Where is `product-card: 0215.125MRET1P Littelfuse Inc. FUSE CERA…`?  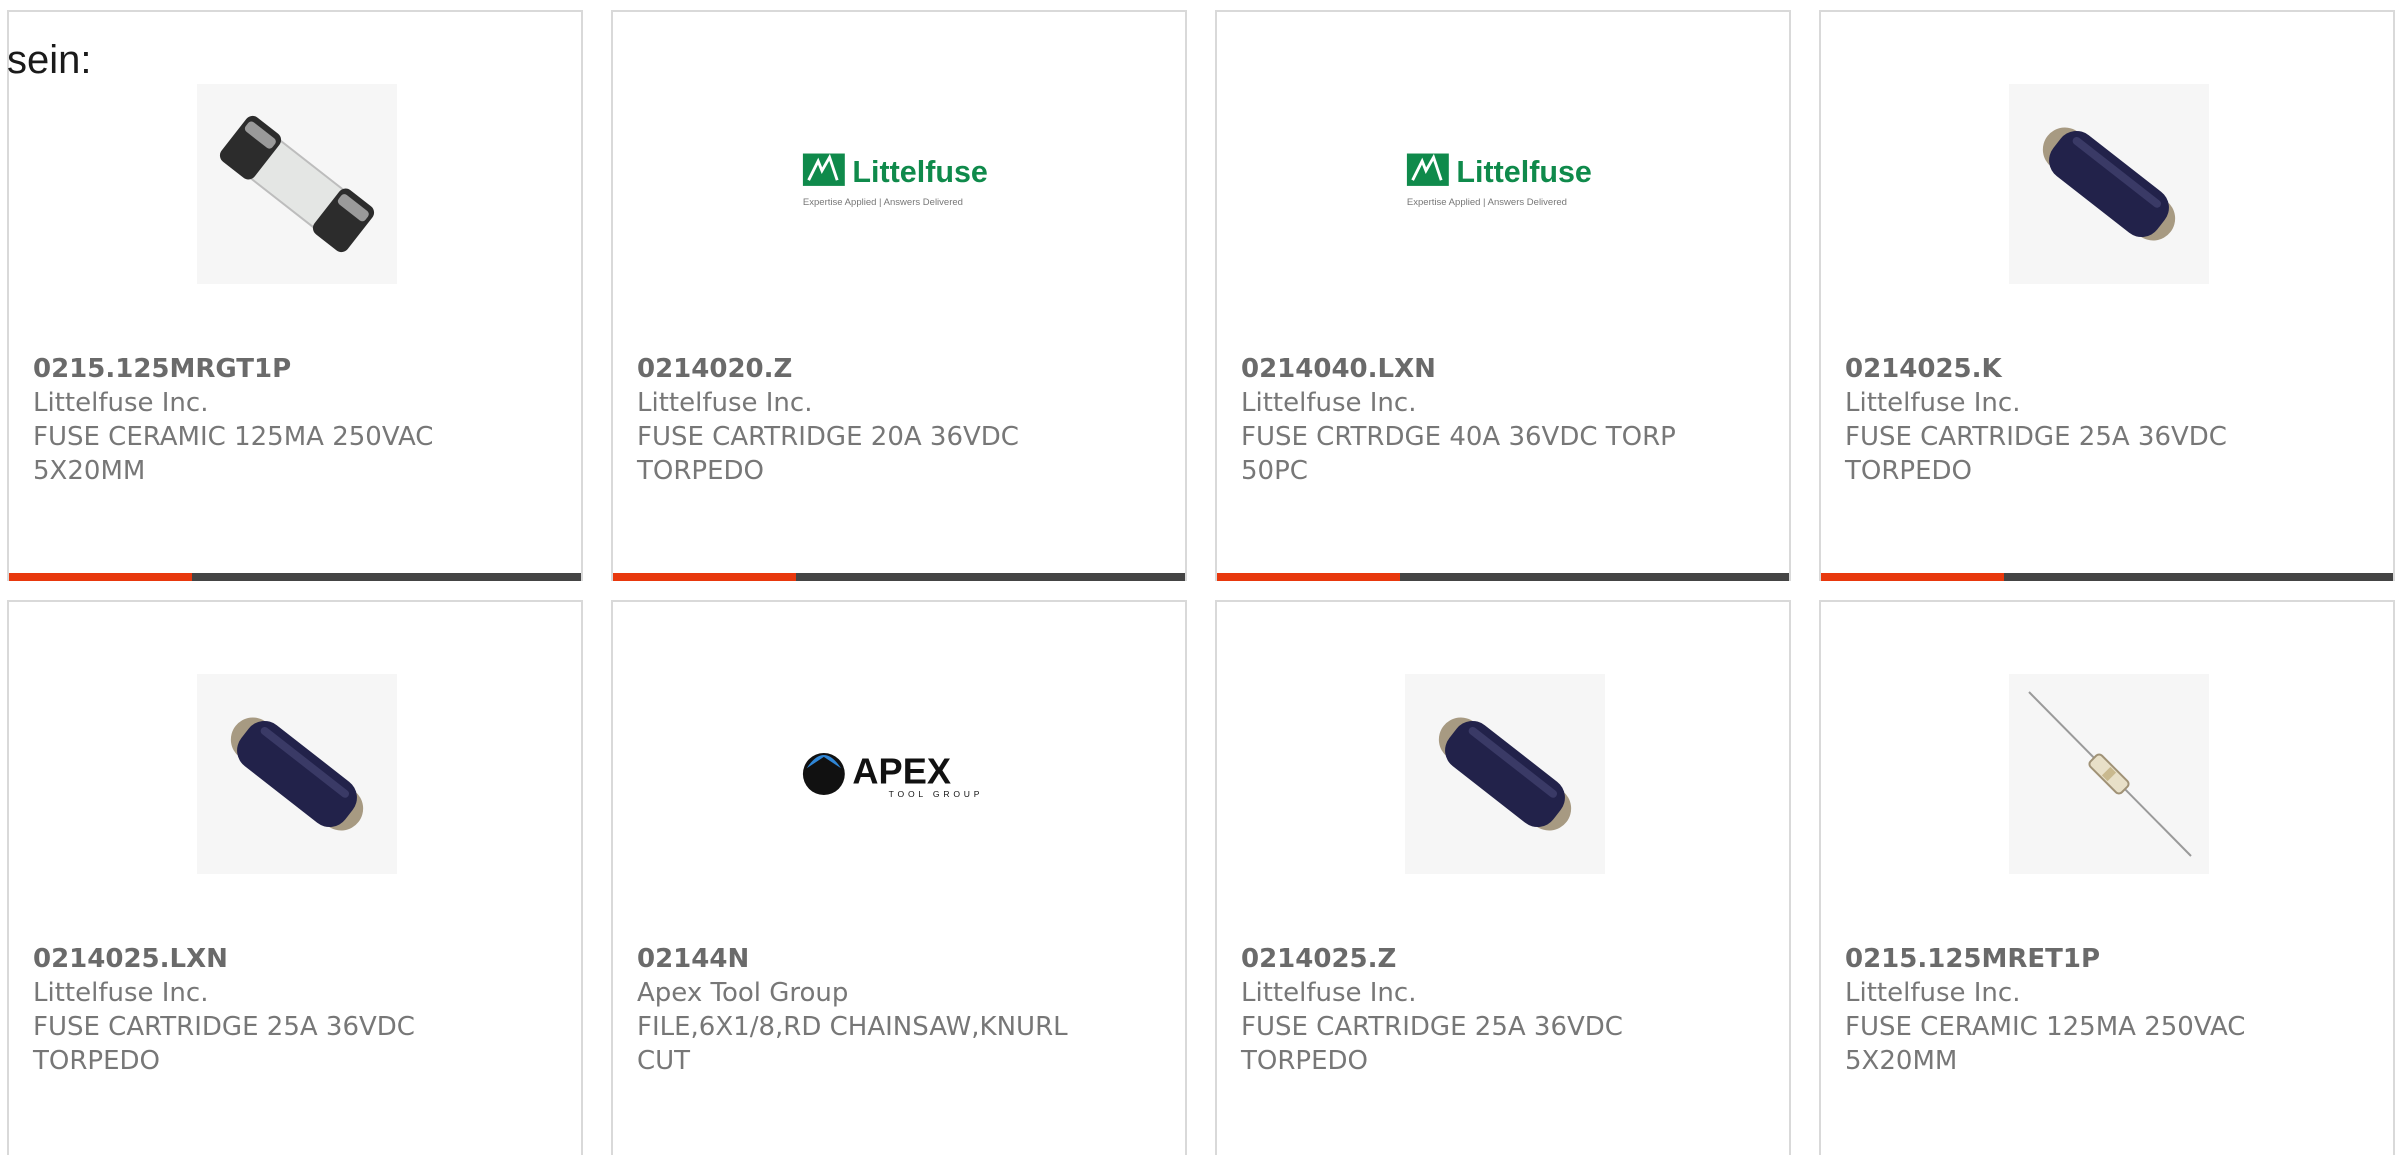 product-card: 0215.125MRET1P Littelfuse Inc. FUSE CERA… is located at coordinates (2107, 877).